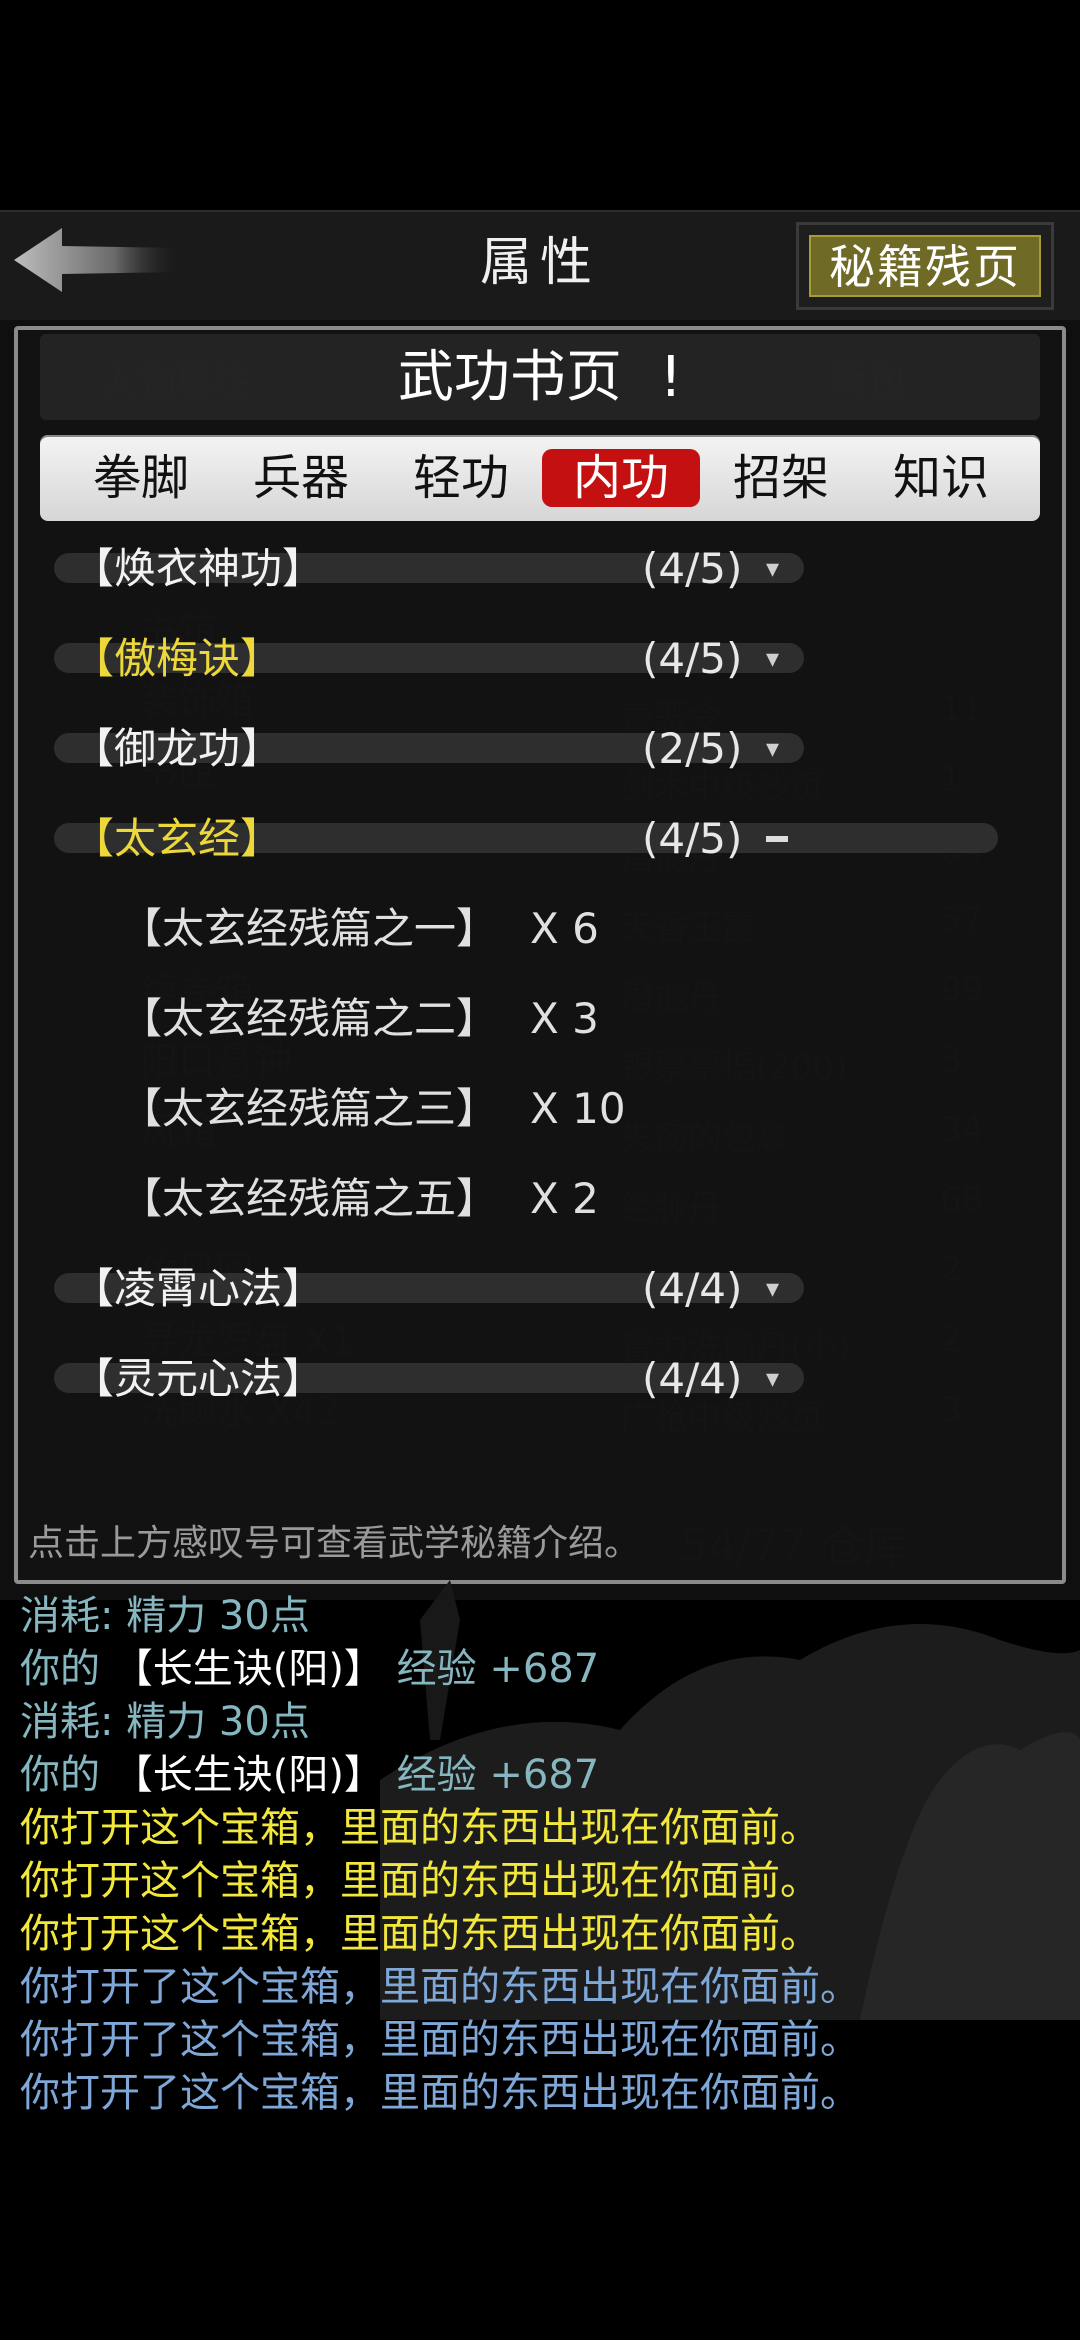 Image resolution: width=1080 pixels, height=2340 pixels. I want to click on skill-row: 【太玄经】 (4/5), so click(549, 839).